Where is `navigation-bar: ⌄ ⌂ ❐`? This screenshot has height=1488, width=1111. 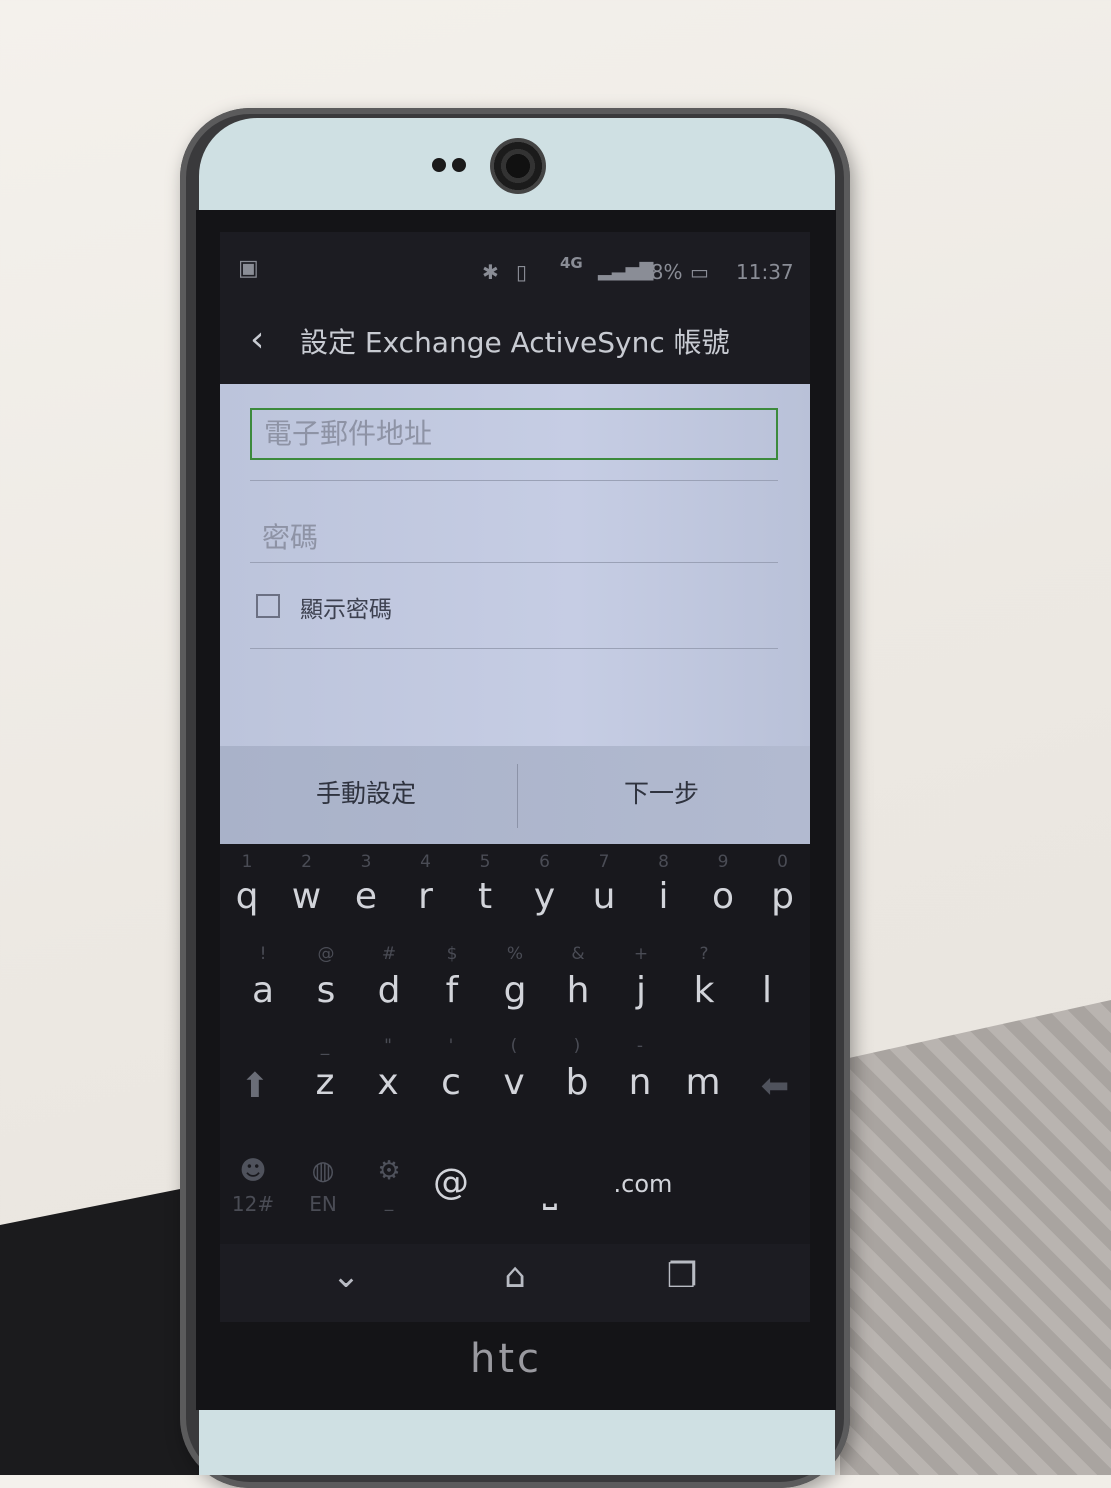
navigation-bar: ⌄ ⌂ ❐ is located at coordinates (515, 1282).